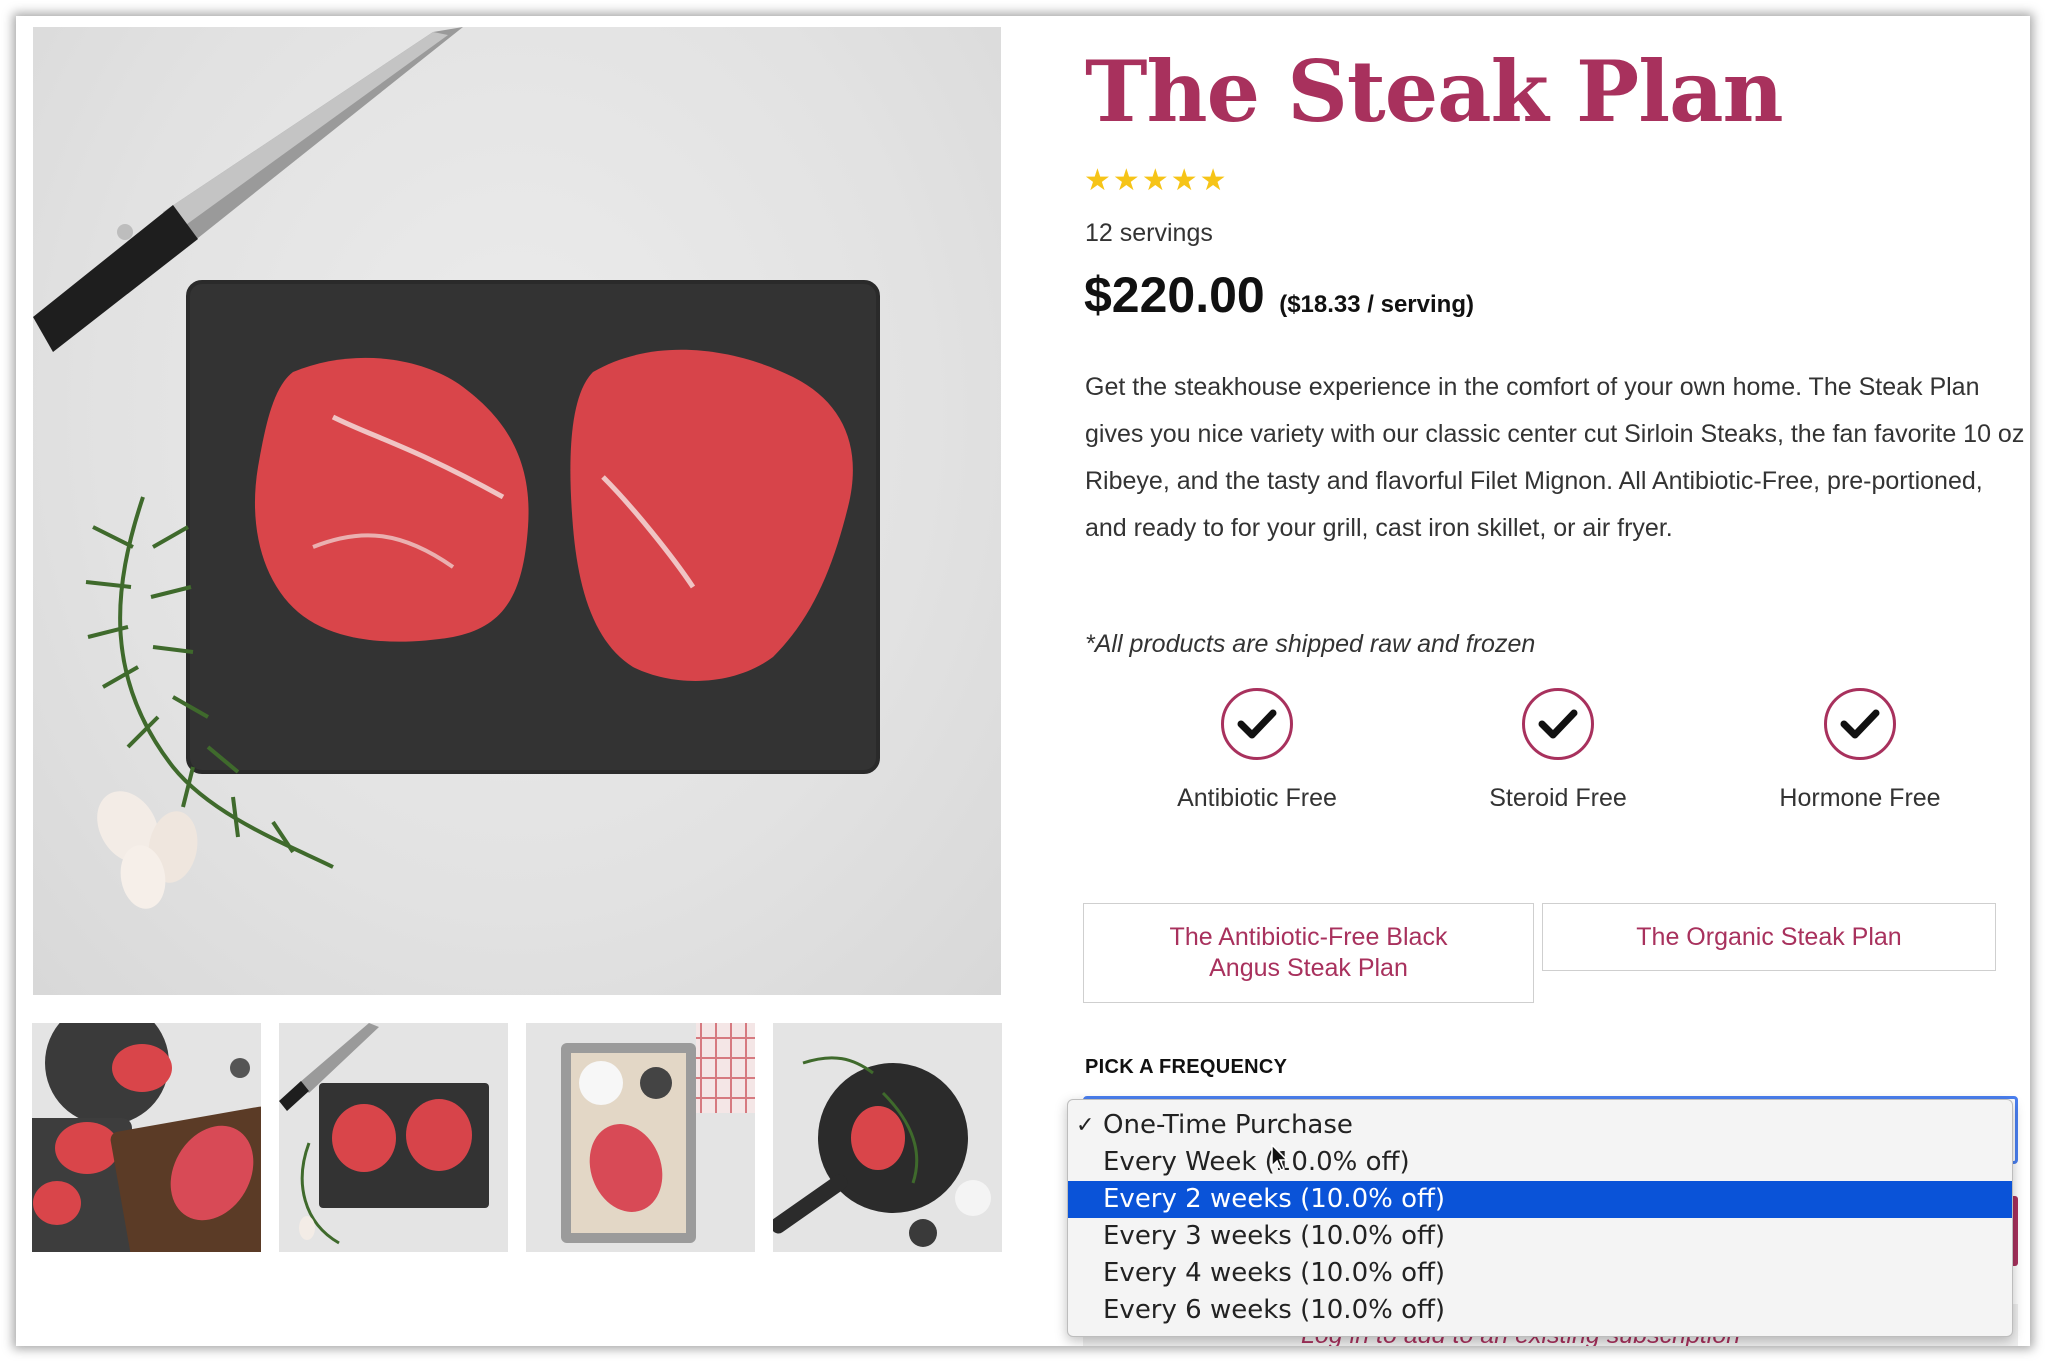  I want to click on price-per-serving: ($18.33 / serving), so click(1376, 304).